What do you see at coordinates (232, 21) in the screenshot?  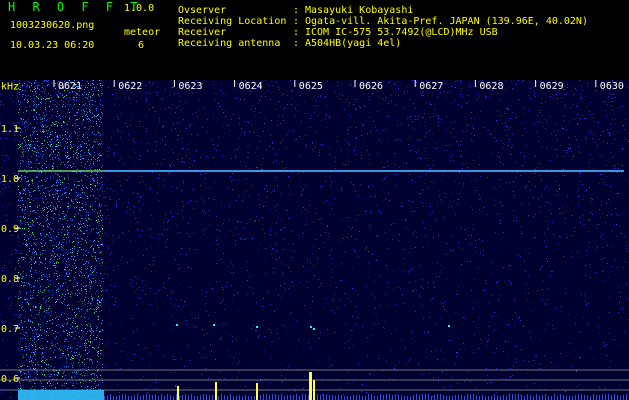 I see `info-label: Receiving Location` at bounding box center [232, 21].